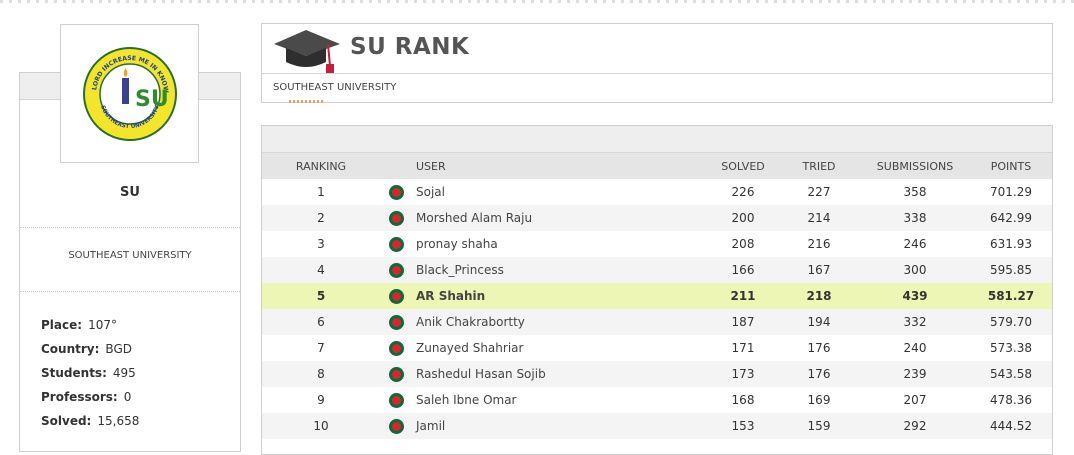  What do you see at coordinates (1011, 400) in the screenshot?
I see `cell-points: 478.36` at bounding box center [1011, 400].